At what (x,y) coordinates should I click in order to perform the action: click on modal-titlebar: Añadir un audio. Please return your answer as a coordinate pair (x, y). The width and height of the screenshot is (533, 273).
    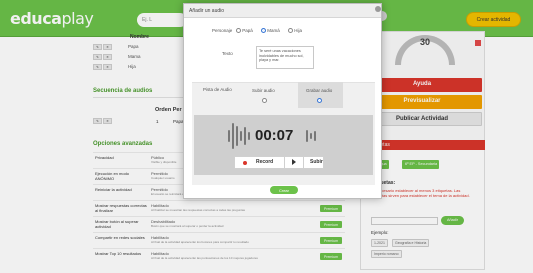
    Looking at the image, I should click on (282, 11).